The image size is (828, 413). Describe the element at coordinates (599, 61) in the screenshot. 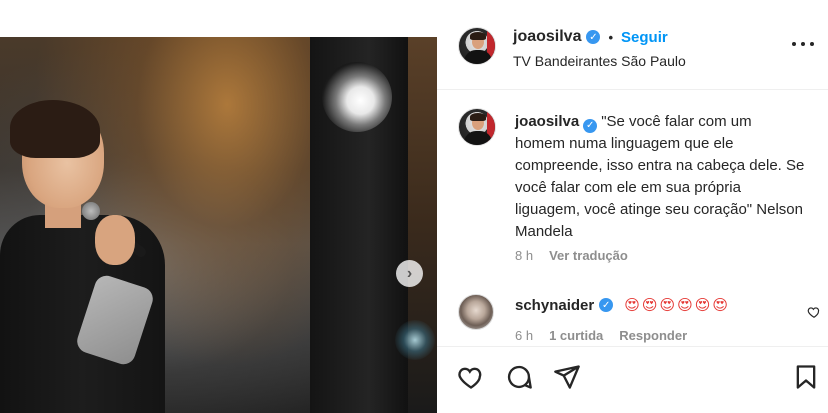

I see `location-link: TV Bandeirantes São Paulo` at that location.